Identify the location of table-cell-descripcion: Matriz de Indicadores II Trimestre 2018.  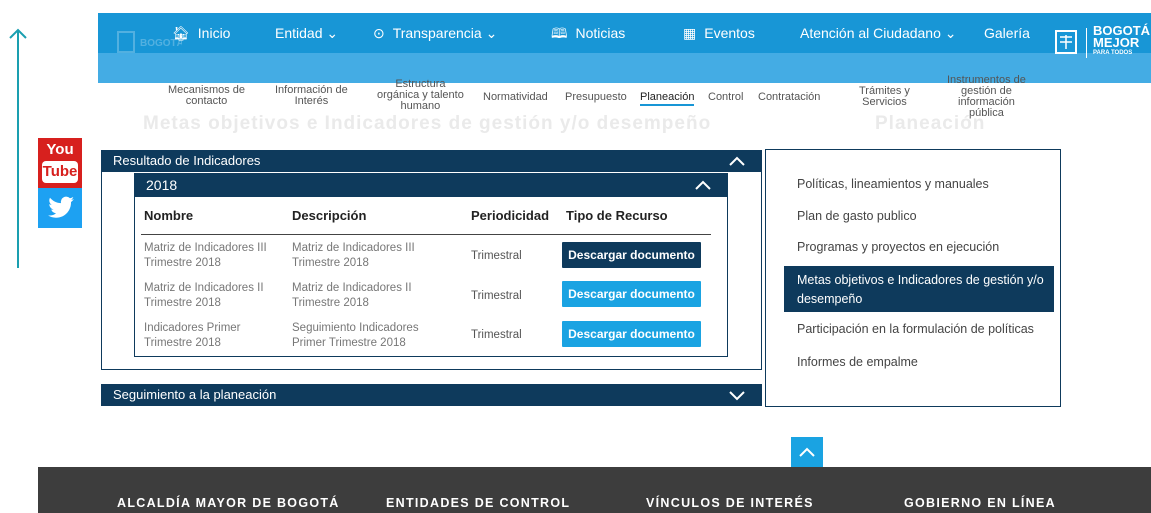
(352, 296).